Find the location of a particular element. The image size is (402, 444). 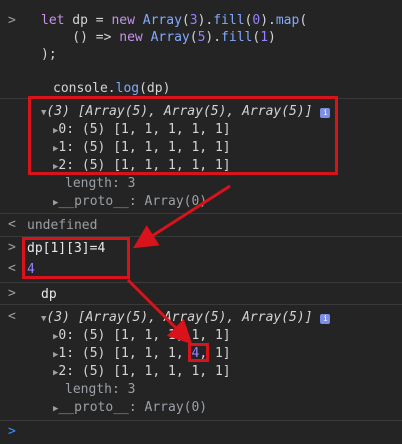

arrow-to-changed is located at coordinates (159, 311).